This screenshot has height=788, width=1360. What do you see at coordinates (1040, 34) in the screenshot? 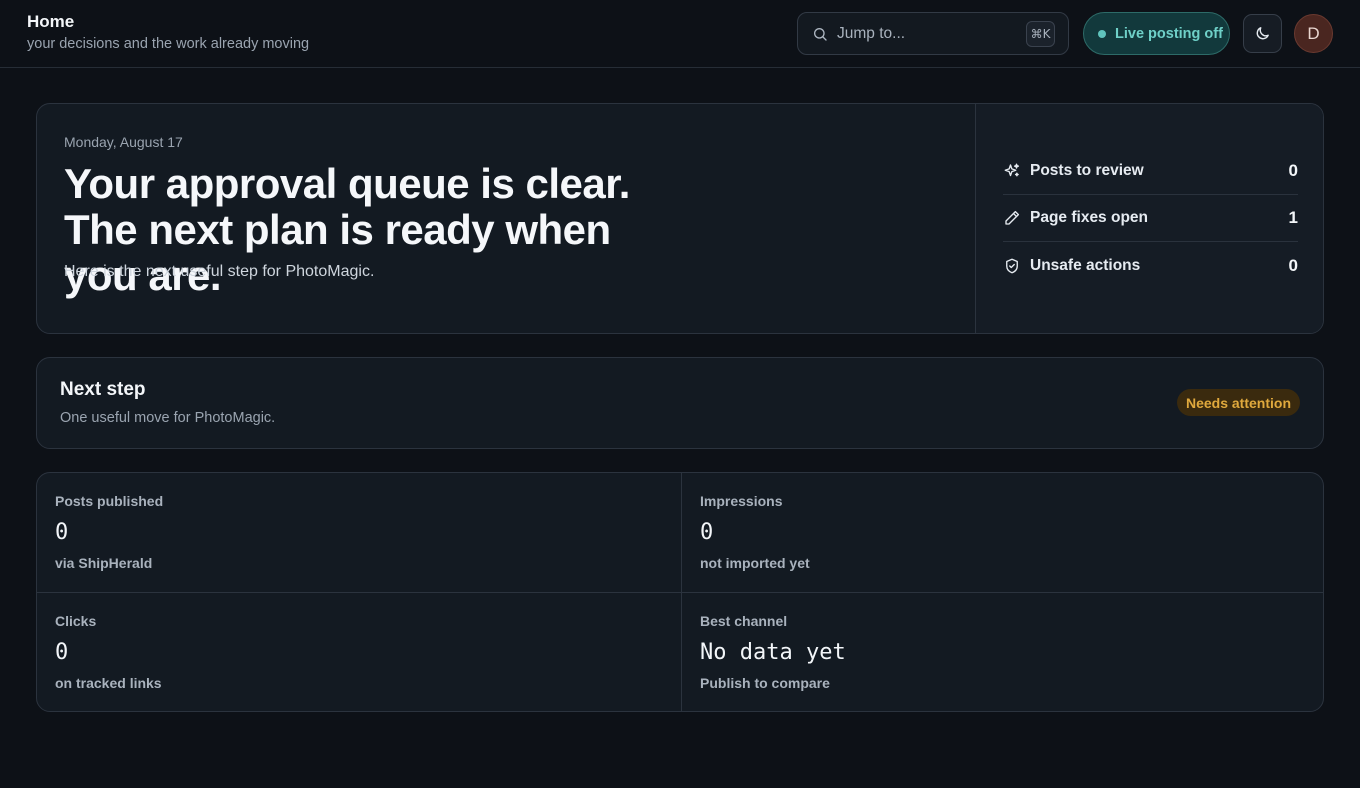
I see `shortcut-hint: ⌘K` at bounding box center [1040, 34].